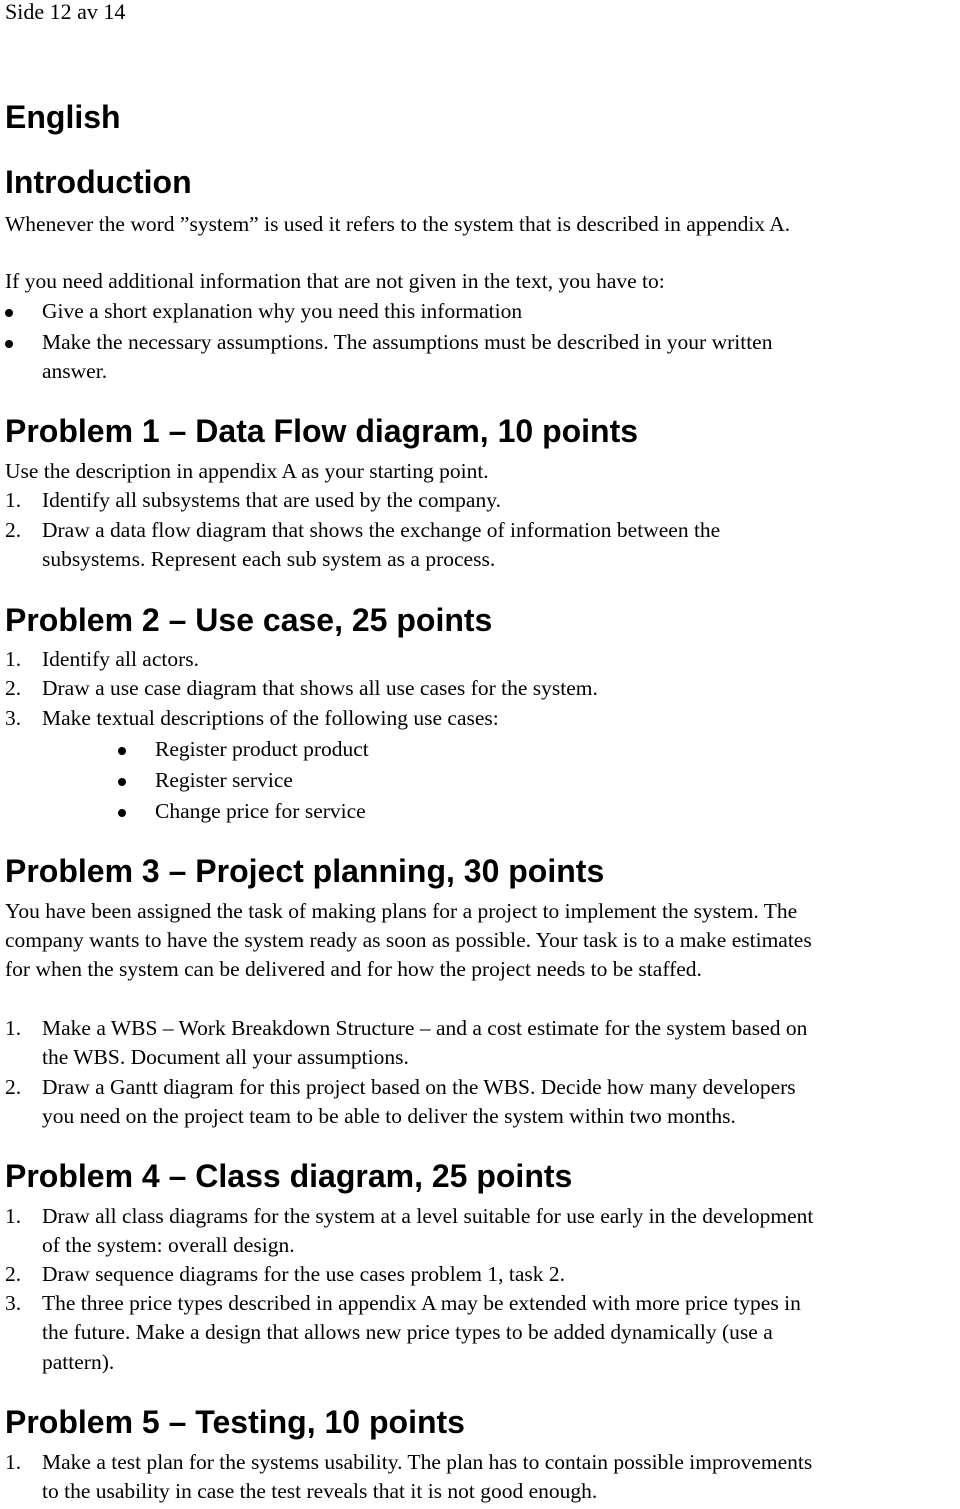 This screenshot has height=1509, width=960. Describe the element at coordinates (168, 1245) in the screenshot. I see `item-text: of the system: overall design.` at that location.